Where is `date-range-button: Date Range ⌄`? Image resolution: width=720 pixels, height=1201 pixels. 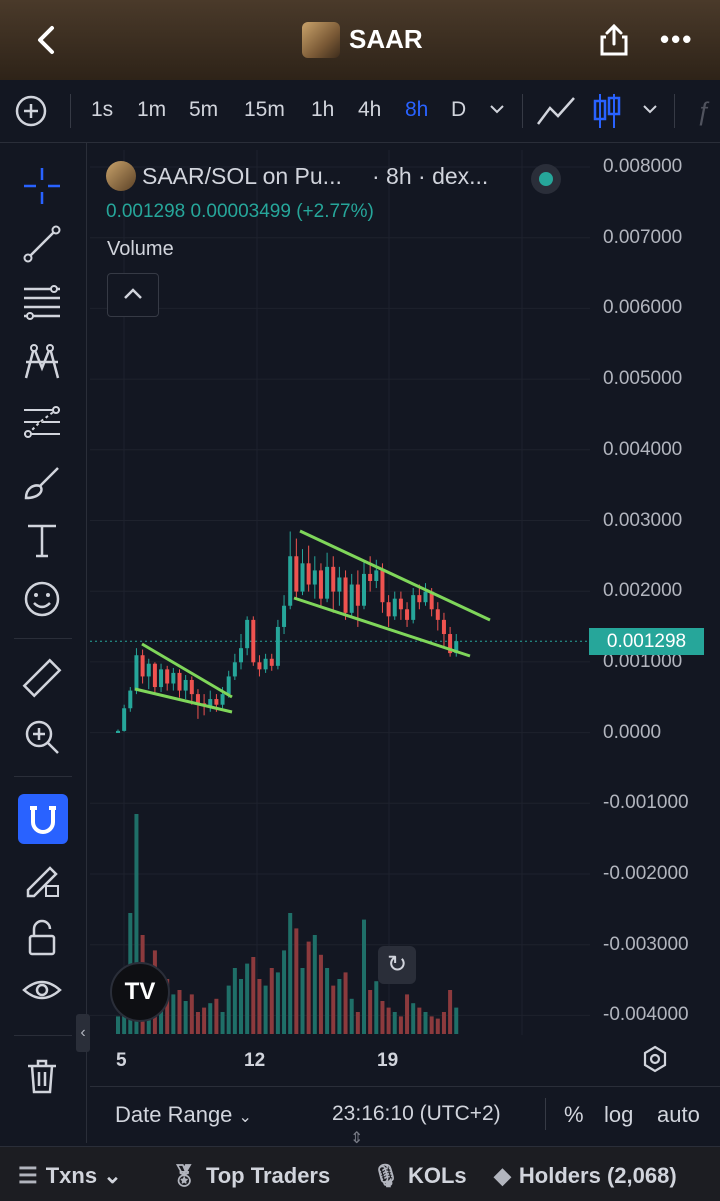 date-range-button: Date Range ⌄ is located at coordinates (183, 1115).